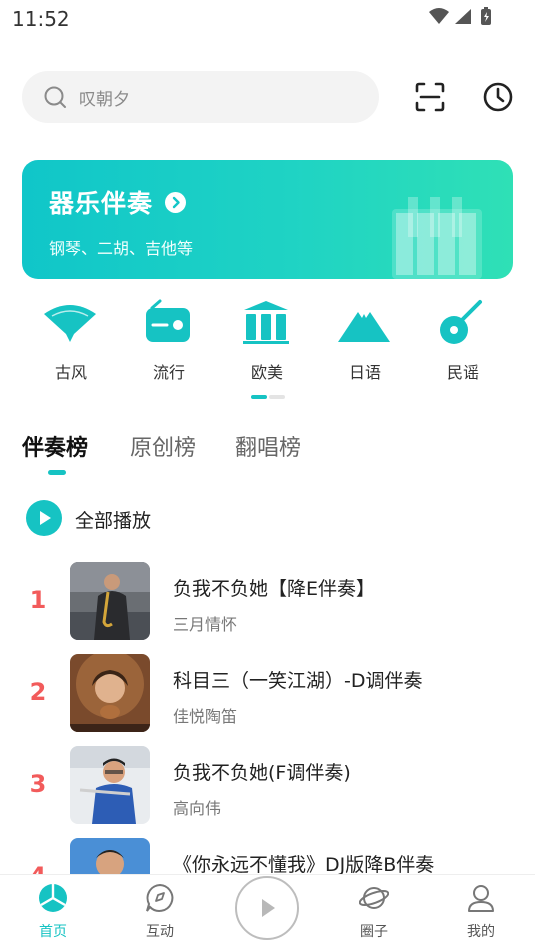  Describe the element at coordinates (44, 518) in the screenshot. I see `play-circle-icon` at that location.